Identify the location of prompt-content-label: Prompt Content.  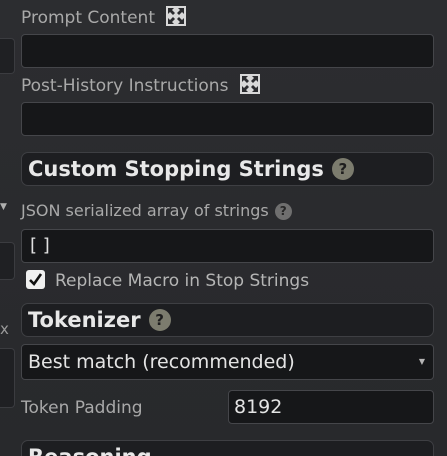
(104, 18).